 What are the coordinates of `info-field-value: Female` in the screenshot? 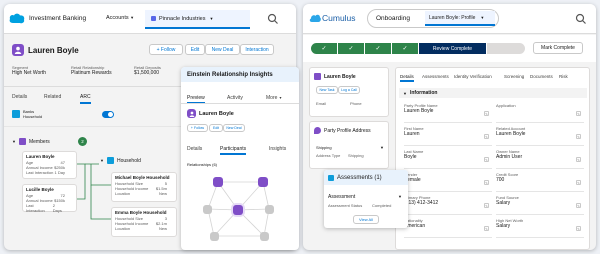 It's located at (412, 180).